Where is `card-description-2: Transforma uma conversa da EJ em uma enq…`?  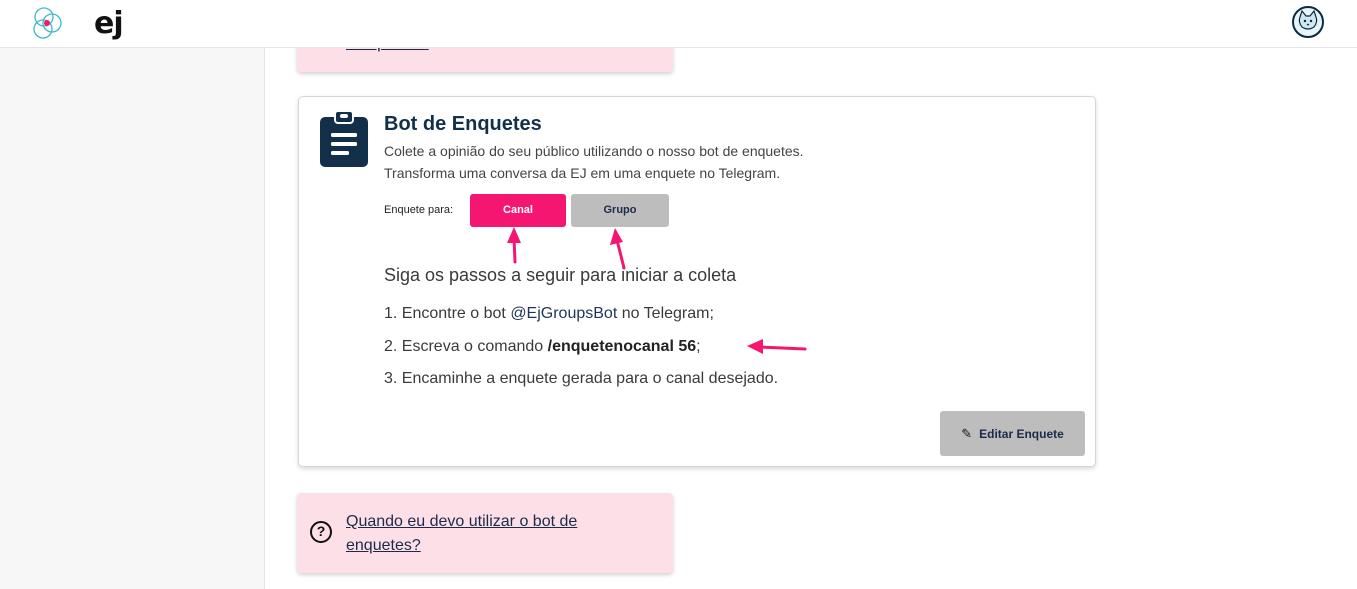
card-description-2: Transforma uma conversa da EJ em uma enq… is located at coordinates (582, 173).